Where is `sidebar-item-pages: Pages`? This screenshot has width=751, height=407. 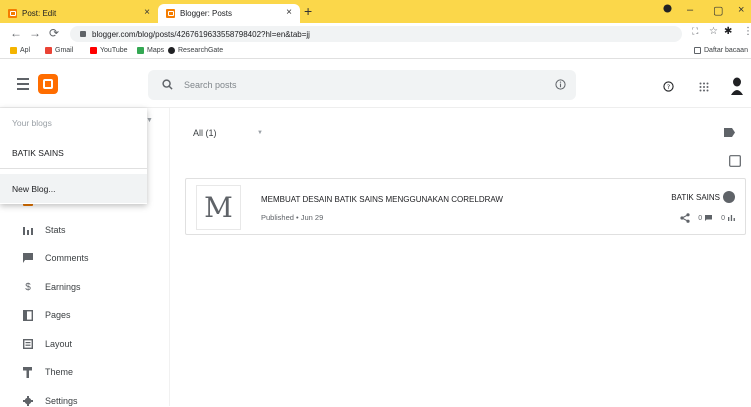
sidebar-item-pages: Pages is located at coordinates (46, 315).